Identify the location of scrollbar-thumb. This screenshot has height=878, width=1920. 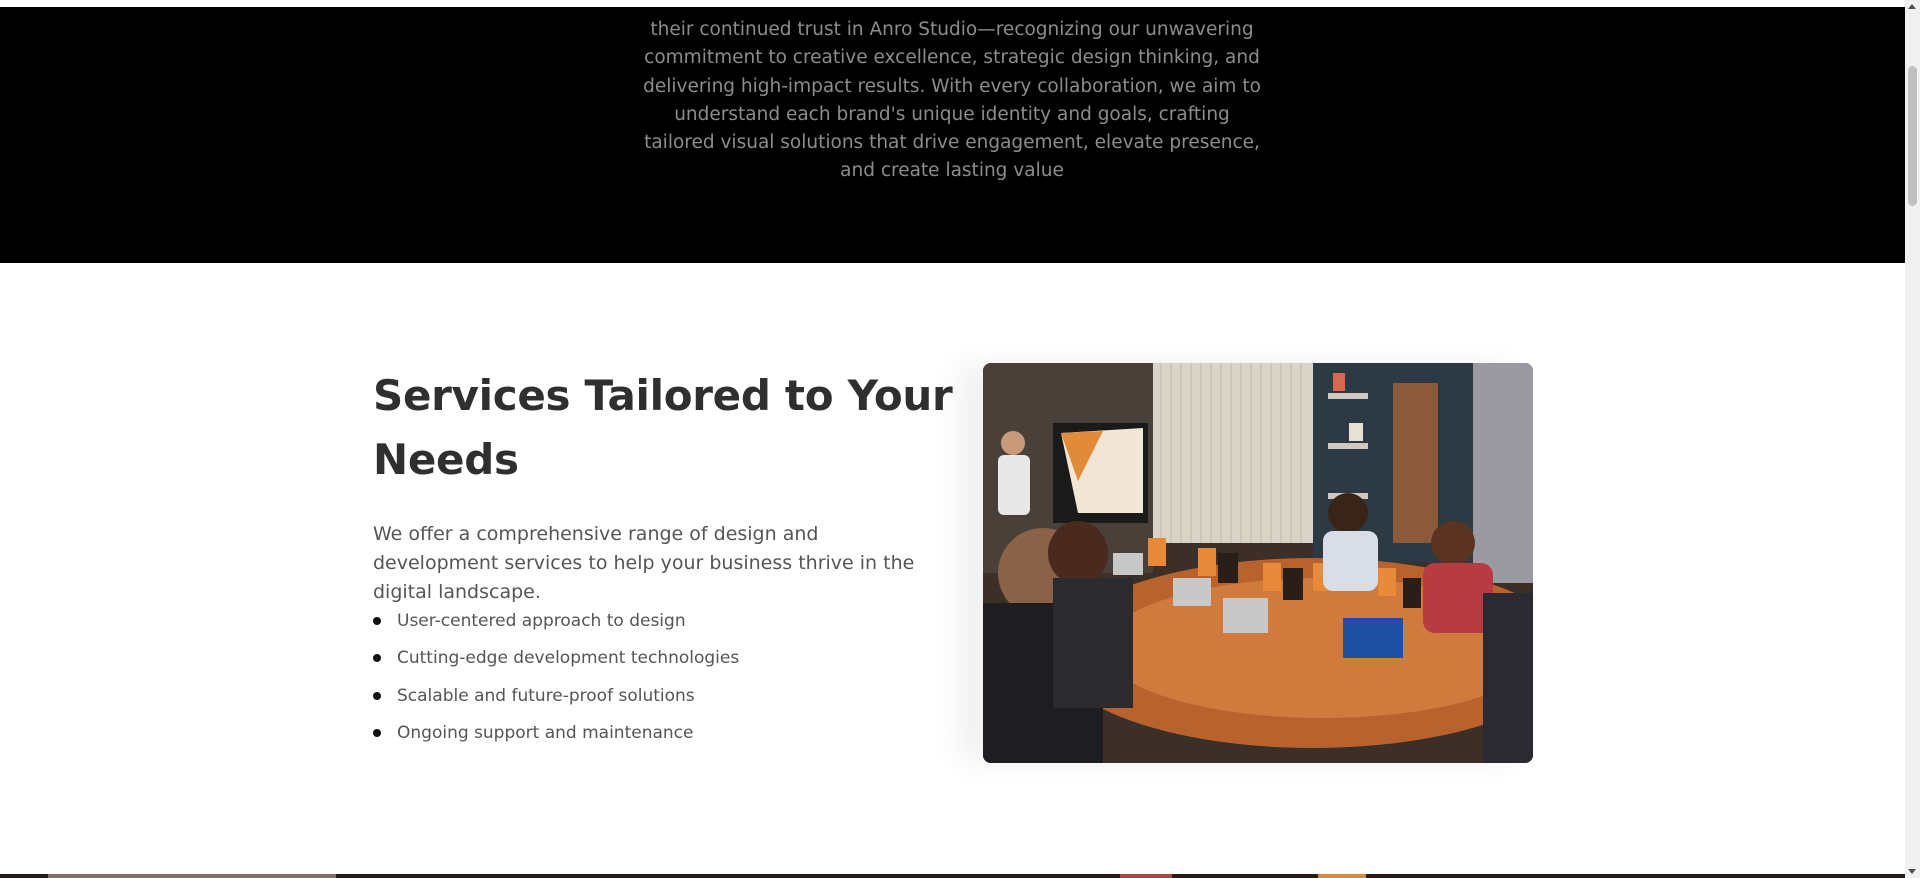
(1912, 136).